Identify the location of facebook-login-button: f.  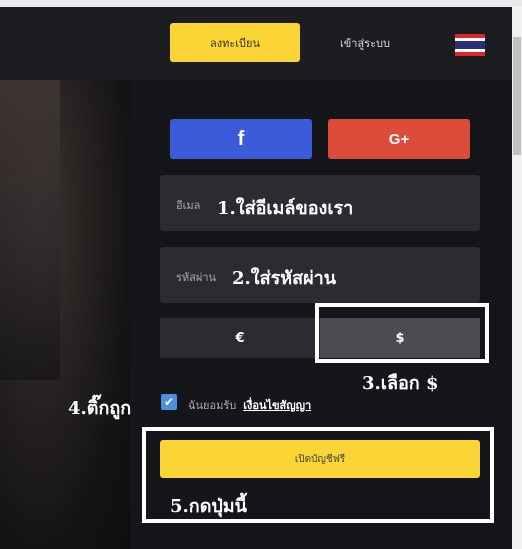
(241, 139).